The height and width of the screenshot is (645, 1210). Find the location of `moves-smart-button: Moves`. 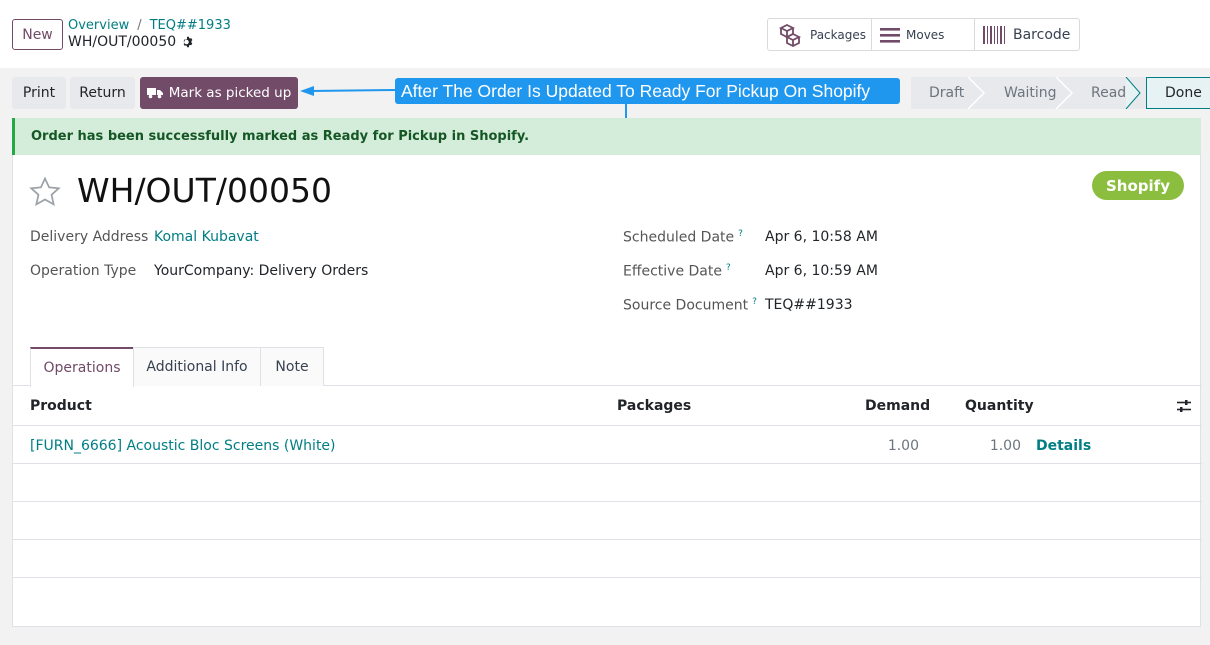

moves-smart-button: Moves is located at coordinates (923, 34).